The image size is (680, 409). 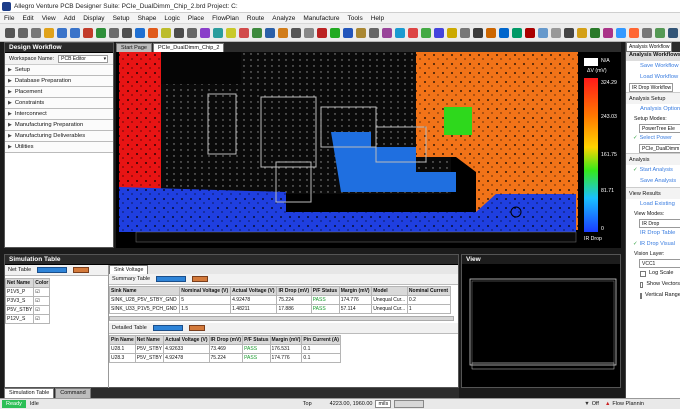 What do you see at coordinates (83, 58) in the screenshot?
I see `workspace-select: PCB Editor` at bounding box center [83, 58].